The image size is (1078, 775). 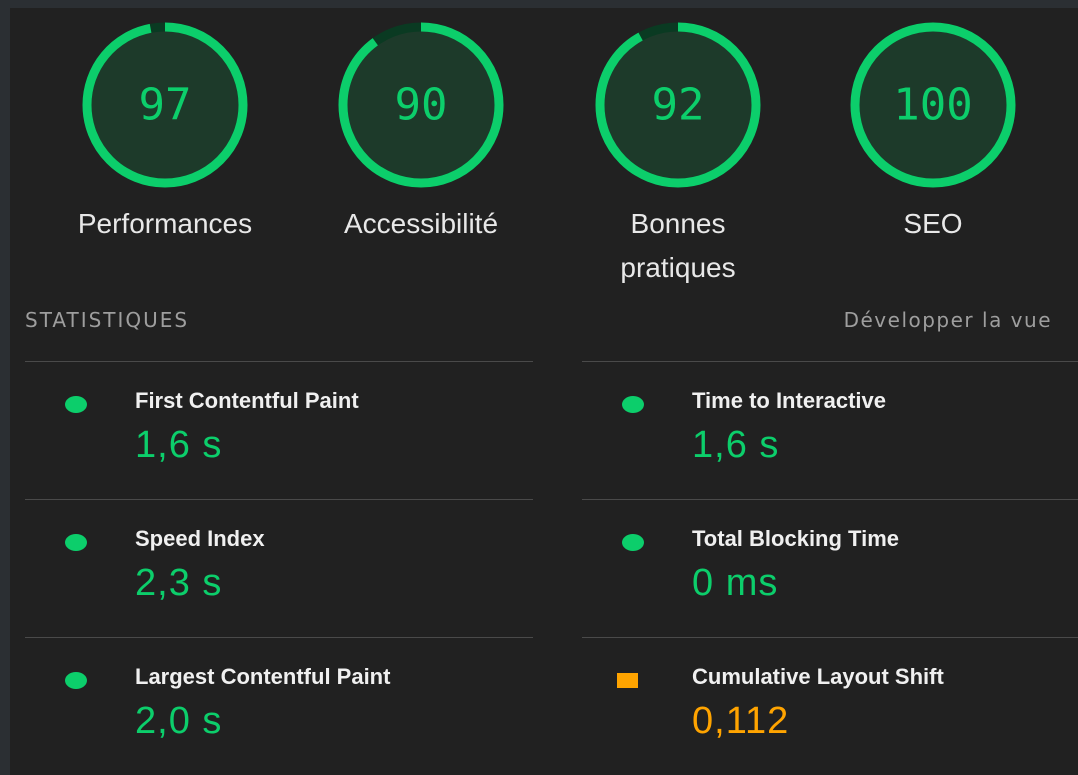 I want to click on gauge-accessibility: 90 Accessibilité, so click(x=421, y=127).